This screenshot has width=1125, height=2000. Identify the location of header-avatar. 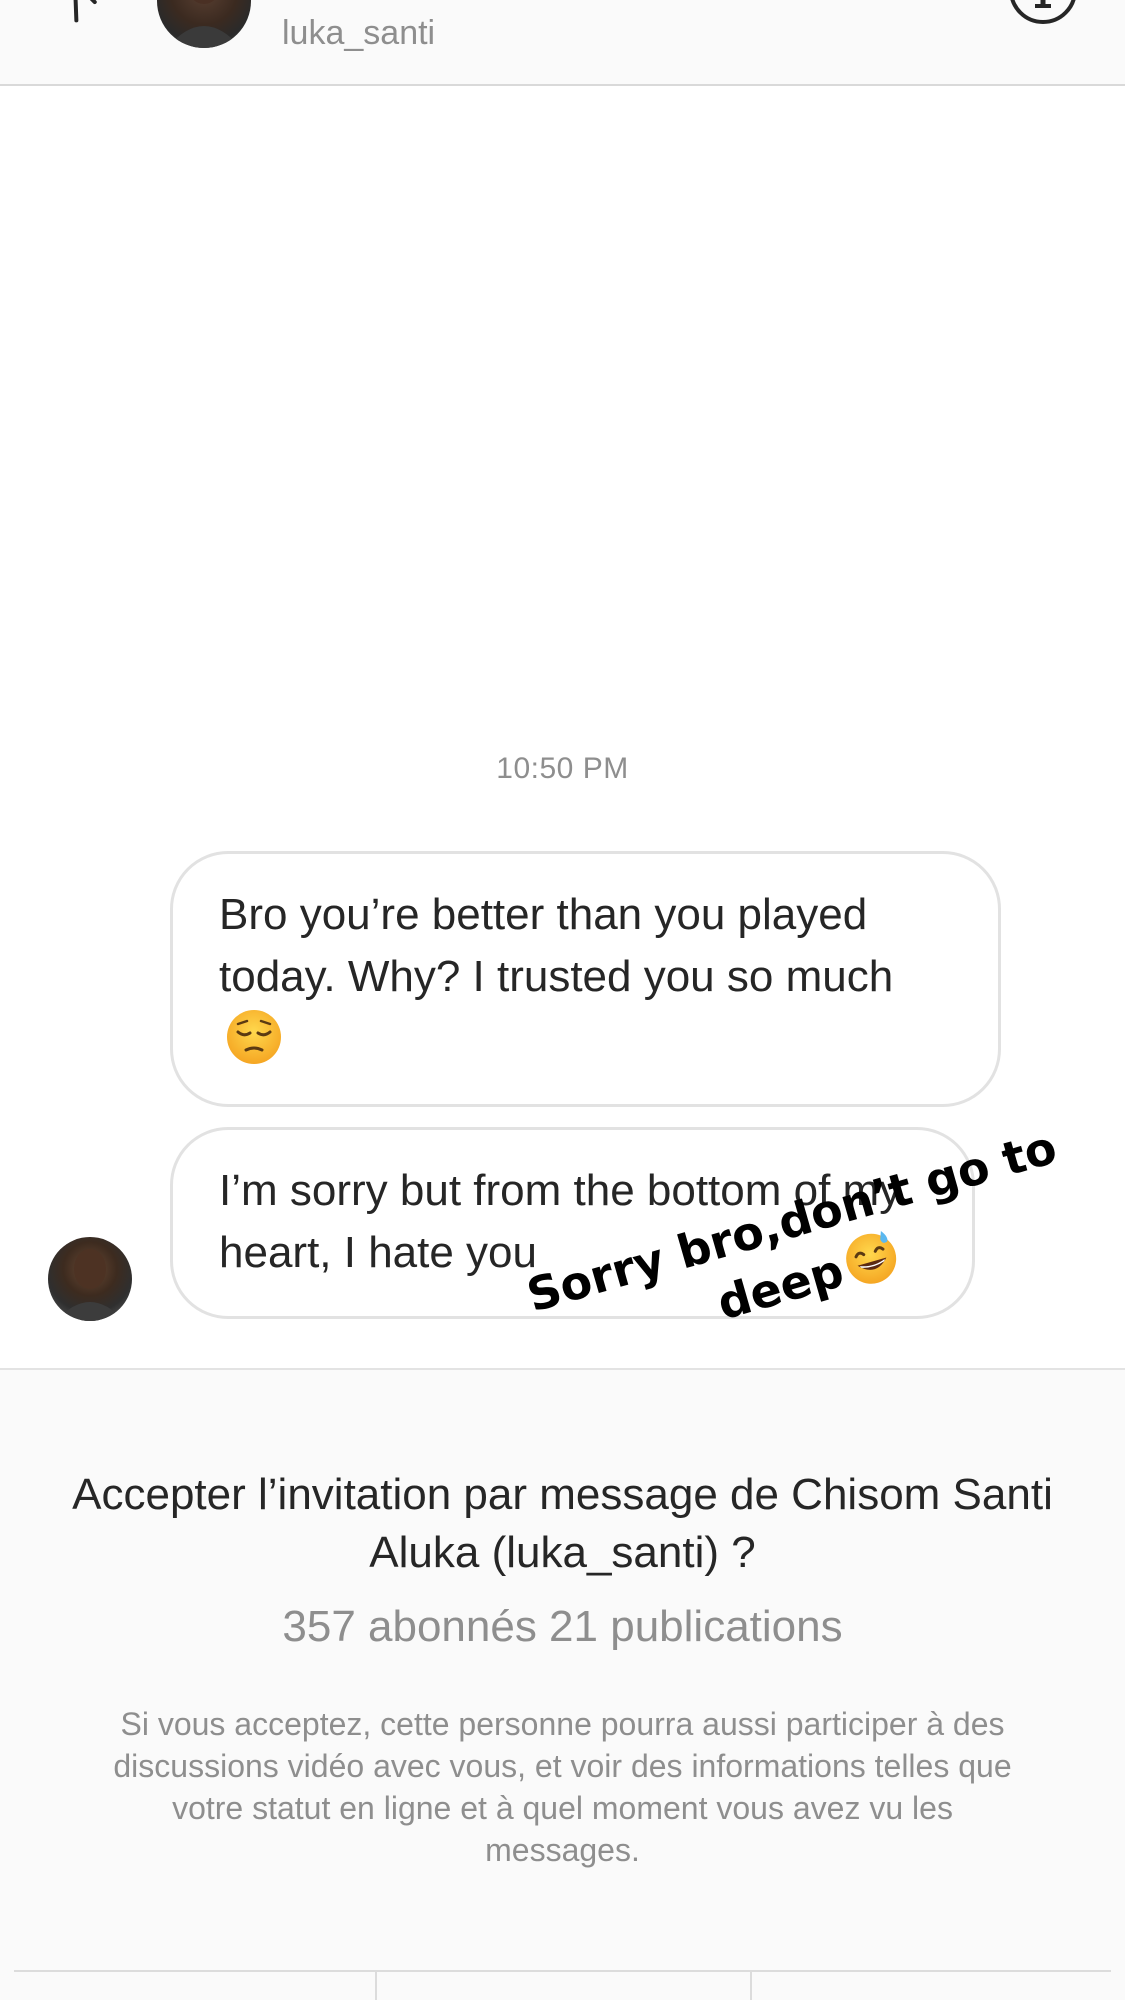
(204, 24).